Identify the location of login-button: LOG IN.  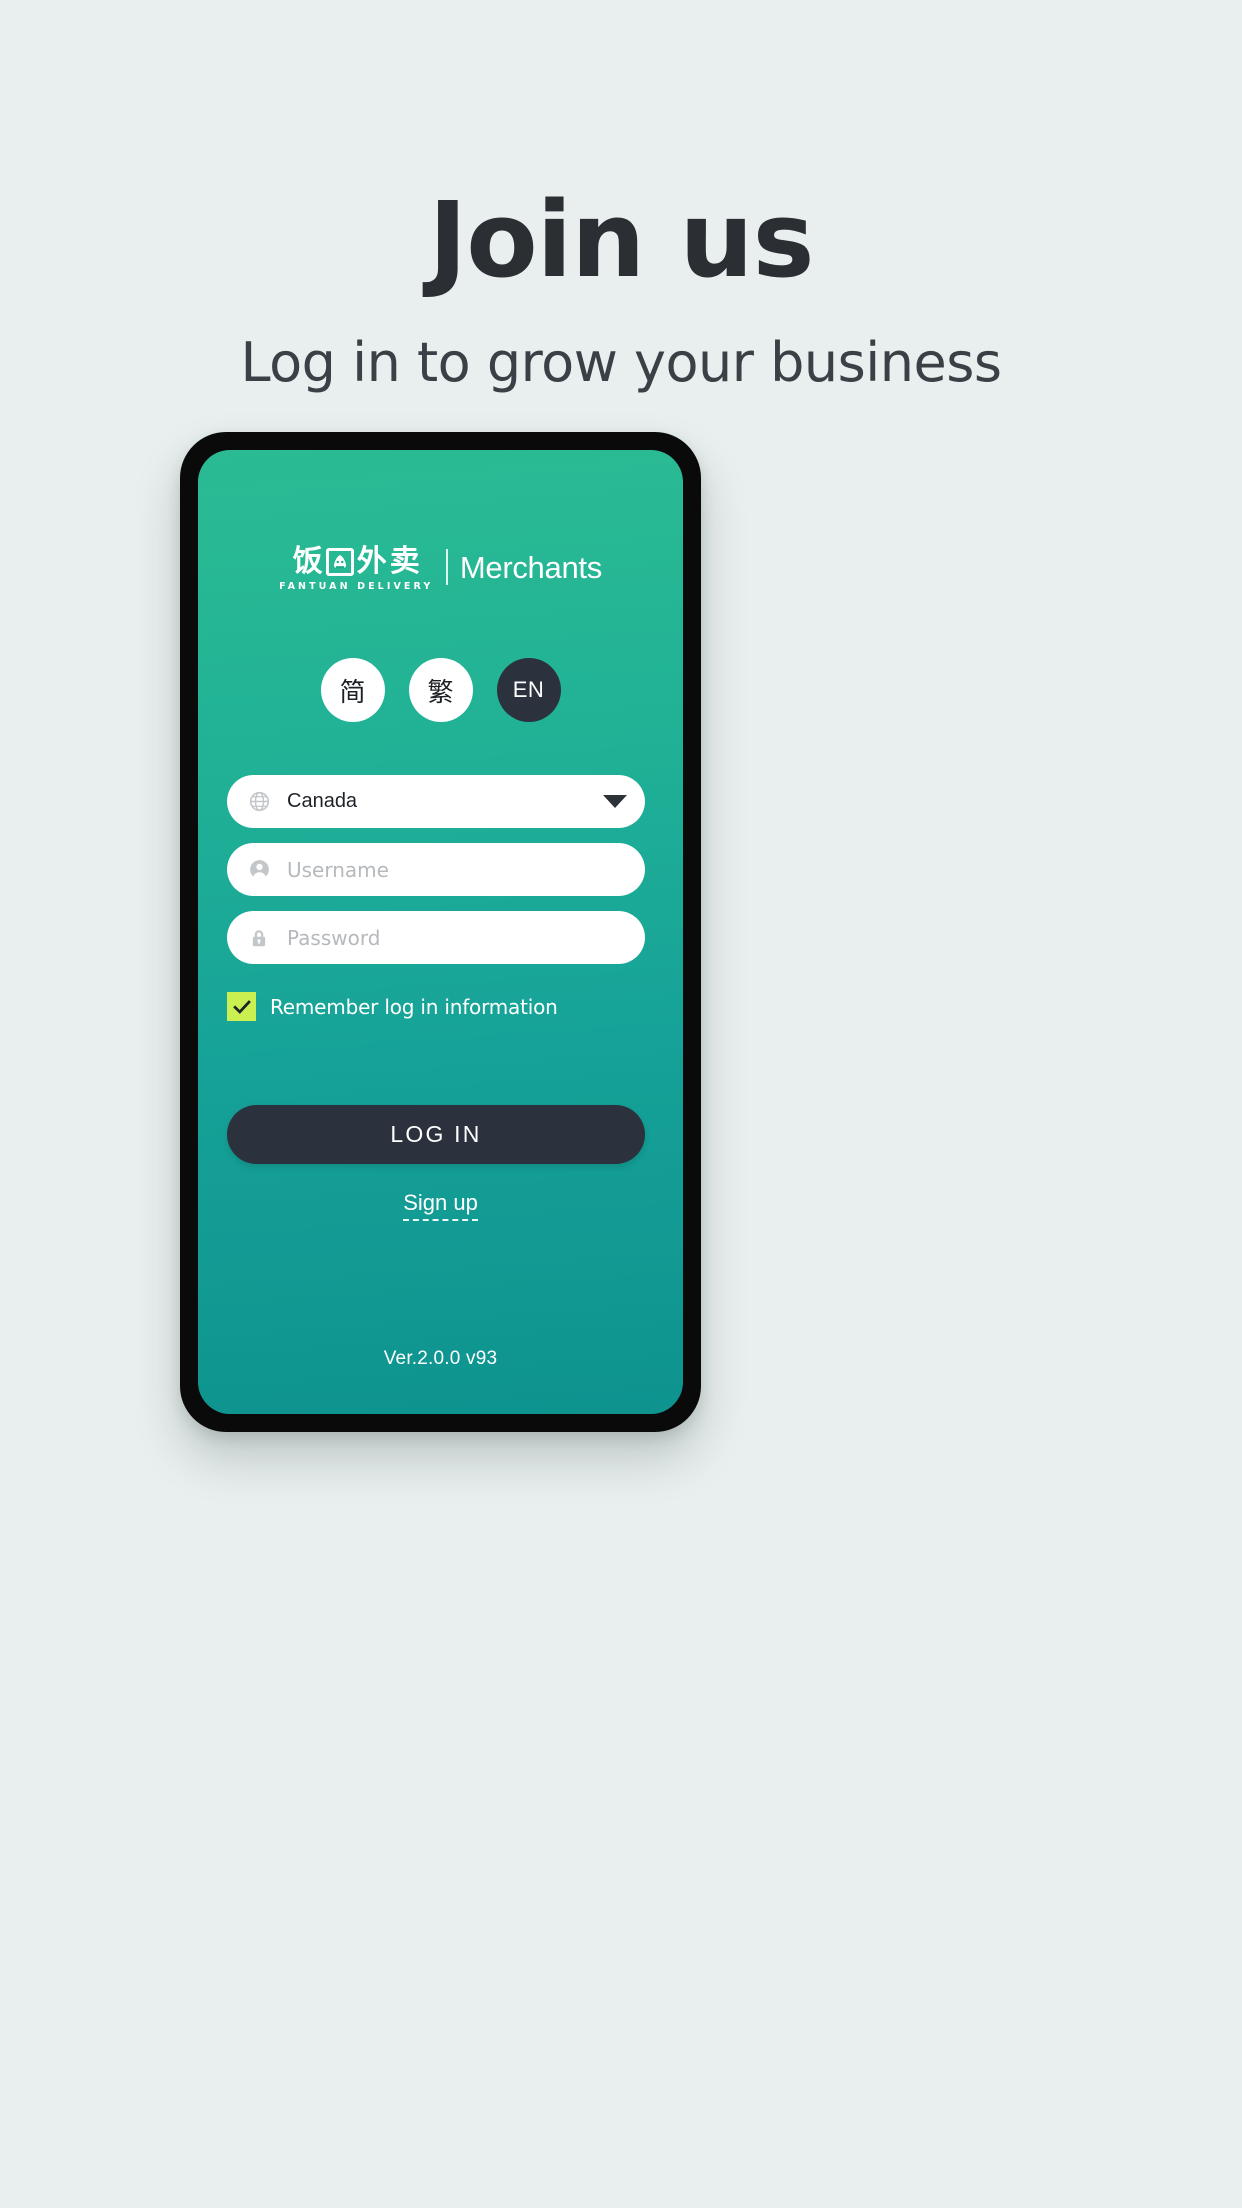
(436, 1134).